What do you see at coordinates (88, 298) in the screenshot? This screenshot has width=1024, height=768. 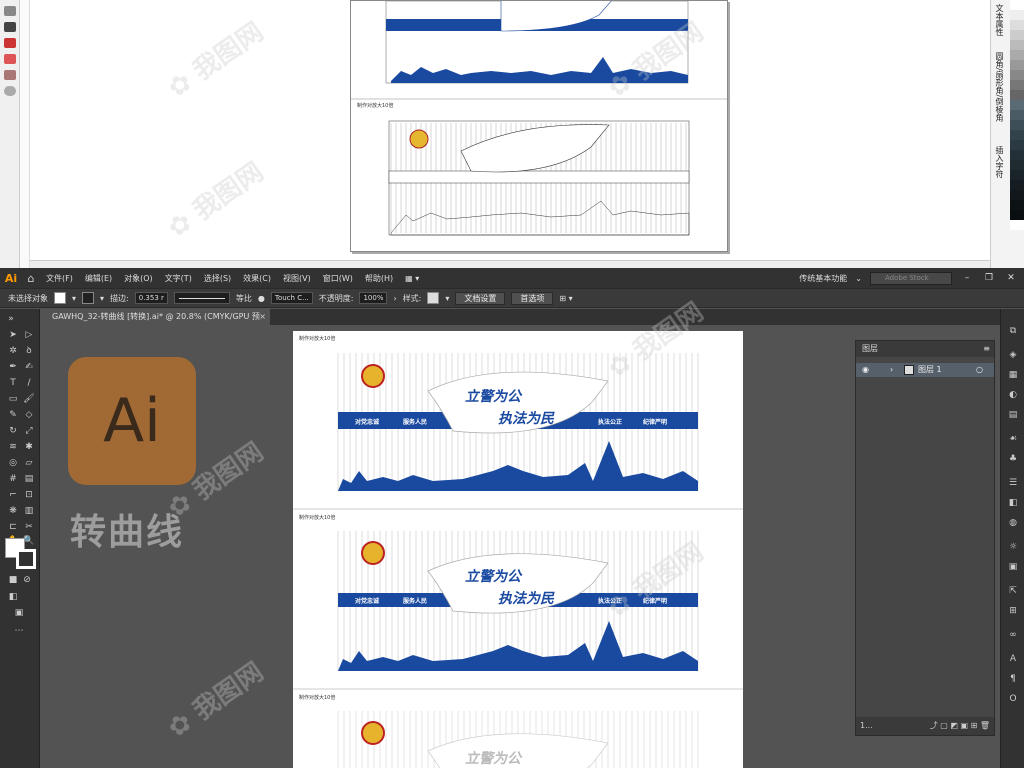 I see `stroke-swatch` at bounding box center [88, 298].